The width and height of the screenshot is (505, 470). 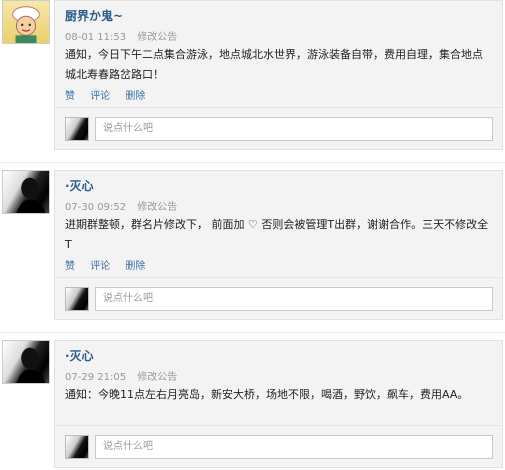 What do you see at coordinates (96, 207) in the screenshot?
I see `post-time: 07-30 09:52` at bounding box center [96, 207].